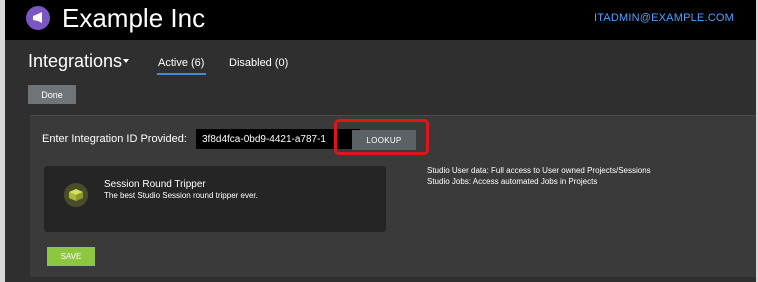  I want to click on lookup-button: LOOKUP, so click(384, 140).